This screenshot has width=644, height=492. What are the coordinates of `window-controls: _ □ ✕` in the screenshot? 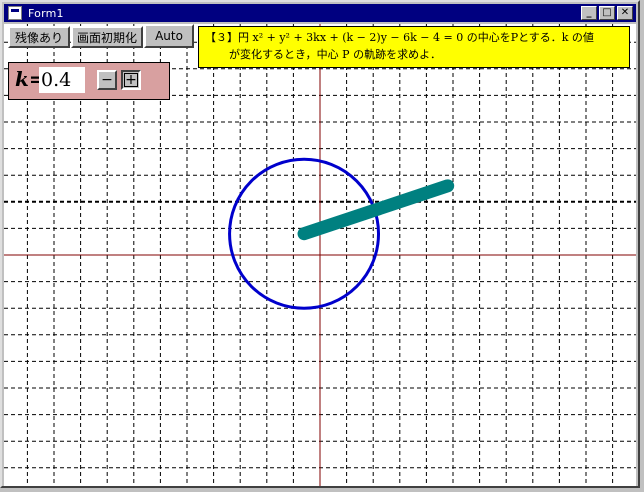 It's located at (607, 13).